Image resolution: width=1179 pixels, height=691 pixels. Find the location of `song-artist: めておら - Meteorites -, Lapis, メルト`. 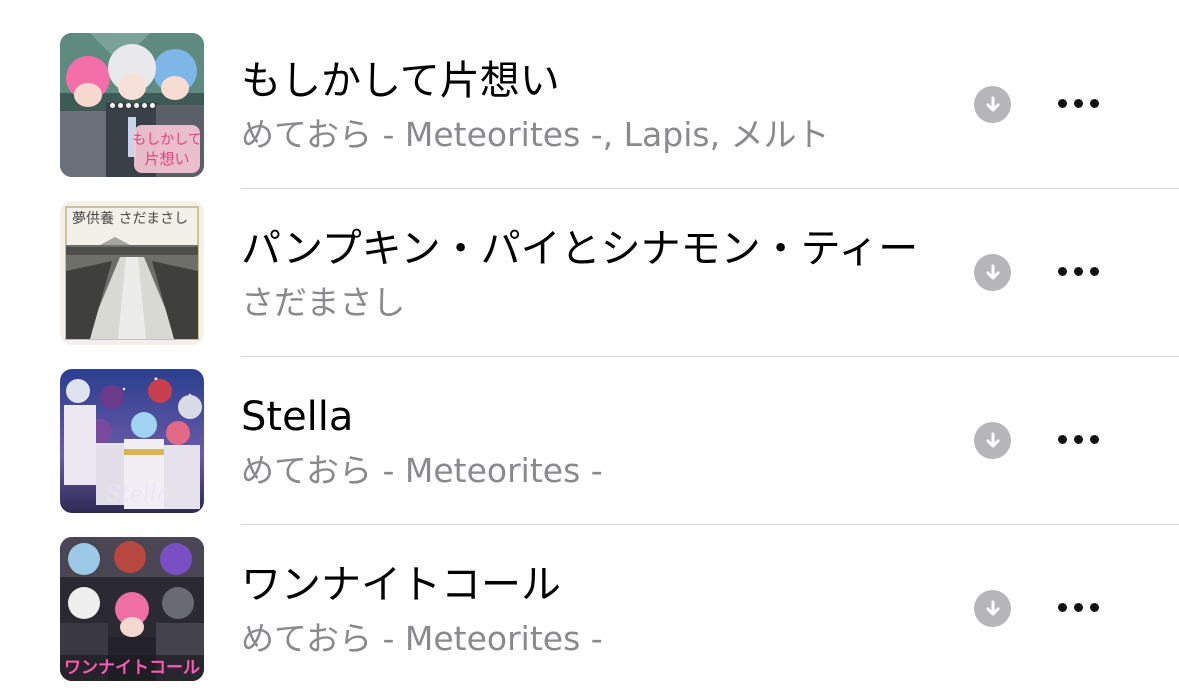

song-artist: めておら - Meteorites -, Lapis, メルト is located at coordinates (535, 134).